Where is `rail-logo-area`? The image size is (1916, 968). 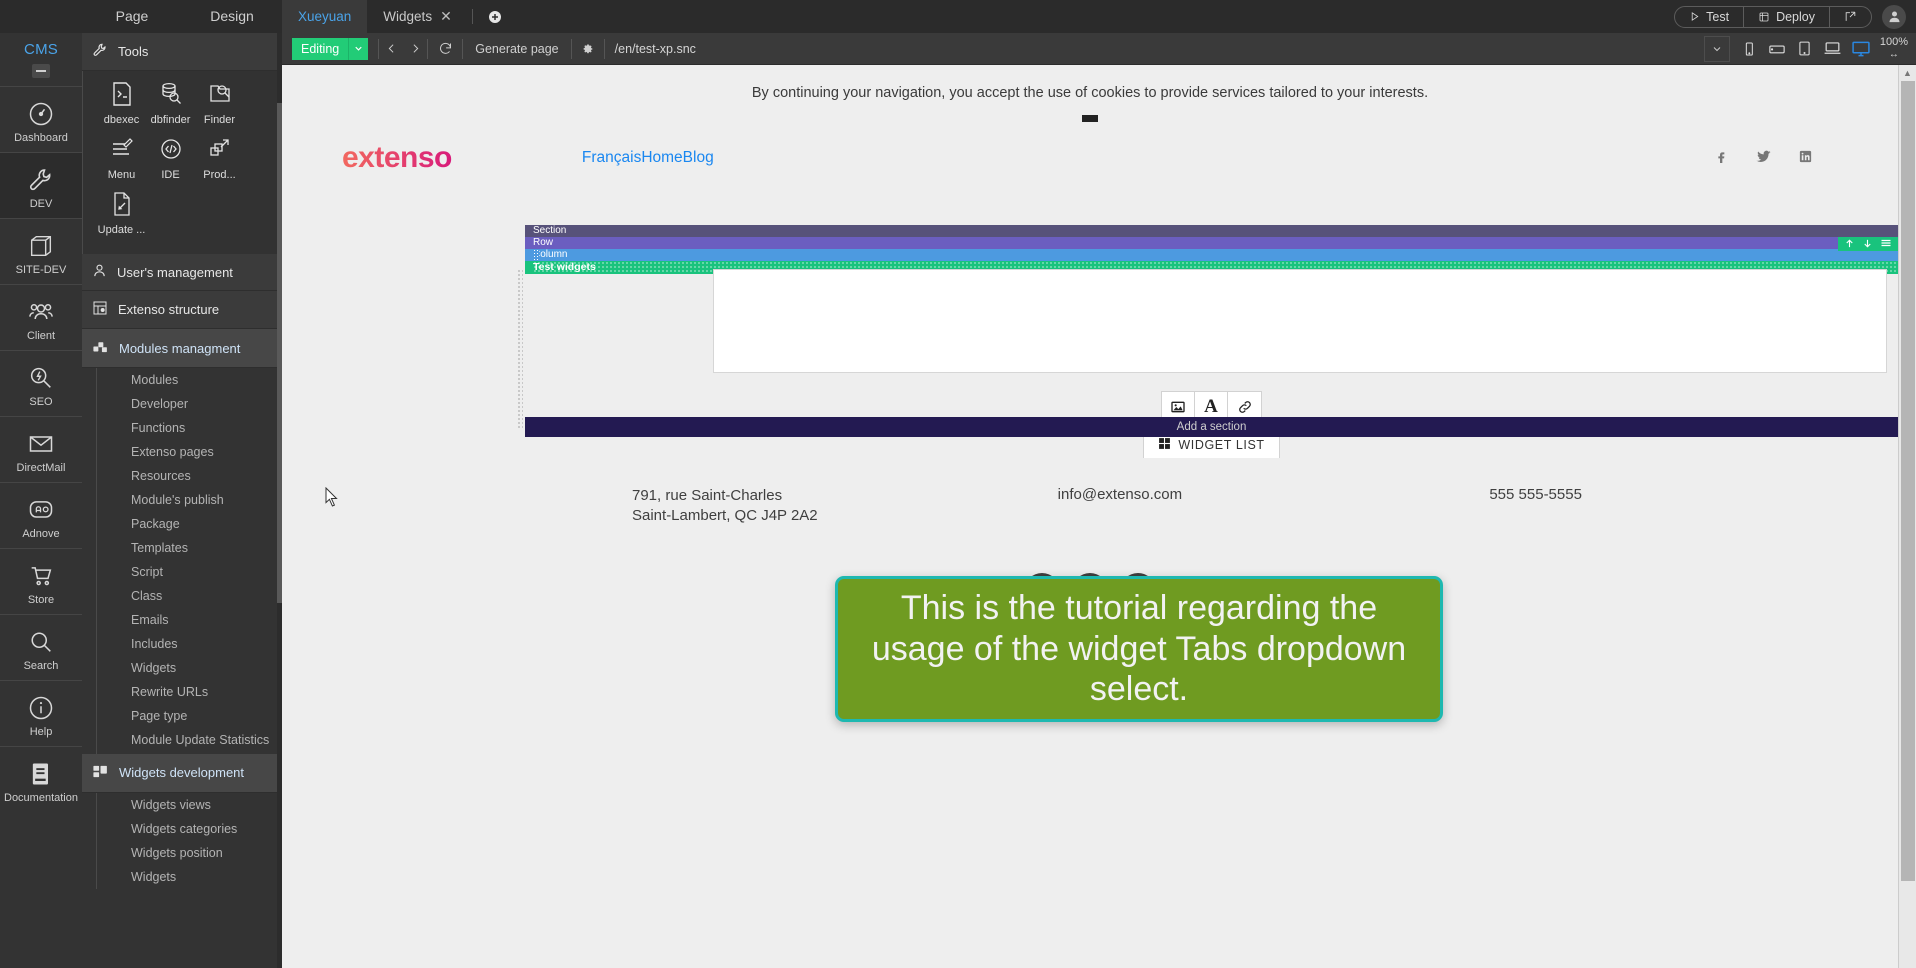
rail-logo-area is located at coordinates (41, 16).